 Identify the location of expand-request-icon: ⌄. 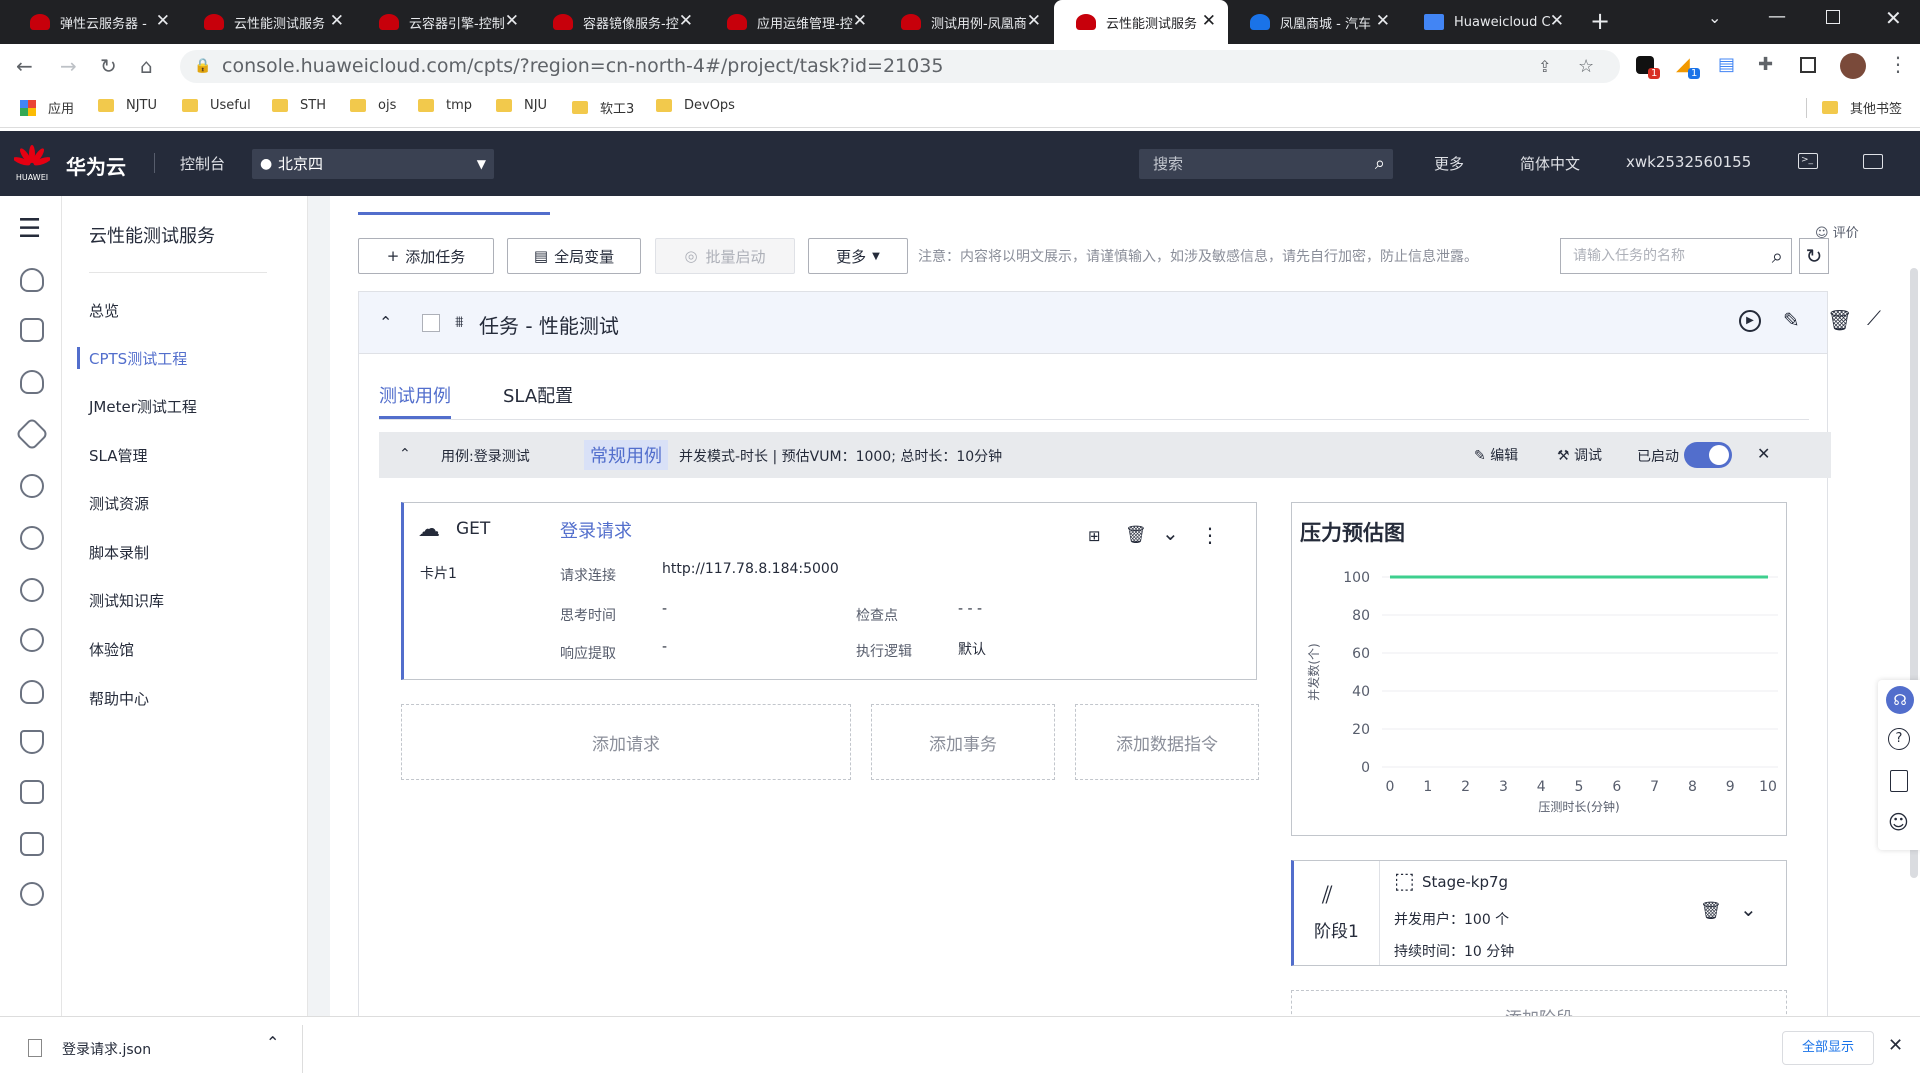
(1170, 533).